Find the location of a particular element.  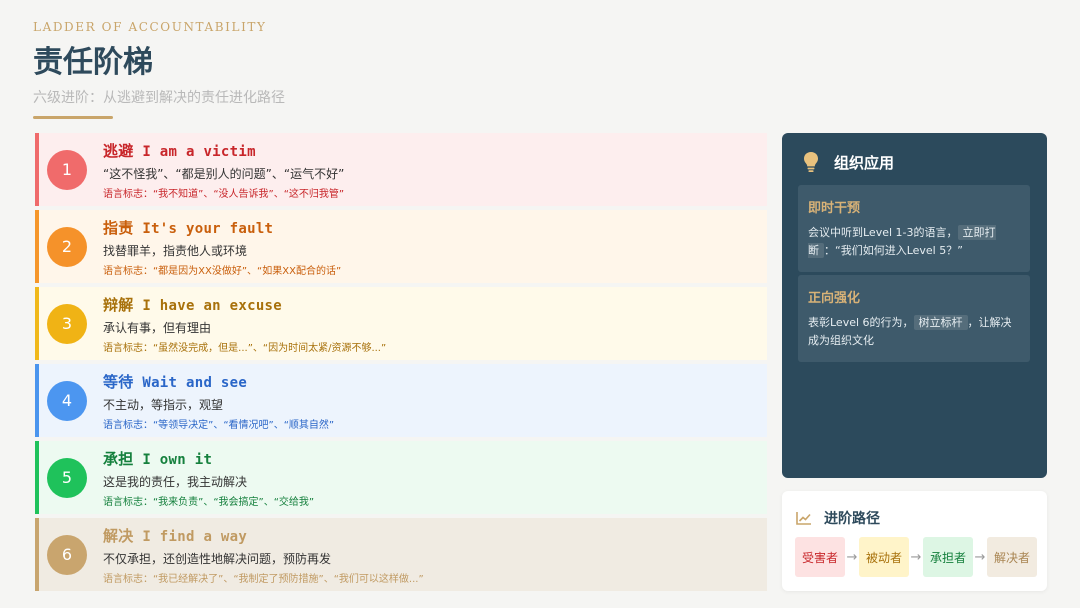

level-title: 逃避 I am a victim is located at coordinates (223, 150).